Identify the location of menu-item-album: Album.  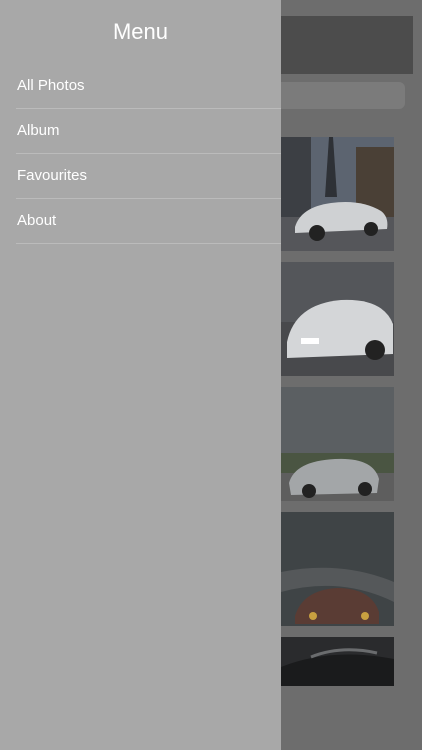
(148, 131).